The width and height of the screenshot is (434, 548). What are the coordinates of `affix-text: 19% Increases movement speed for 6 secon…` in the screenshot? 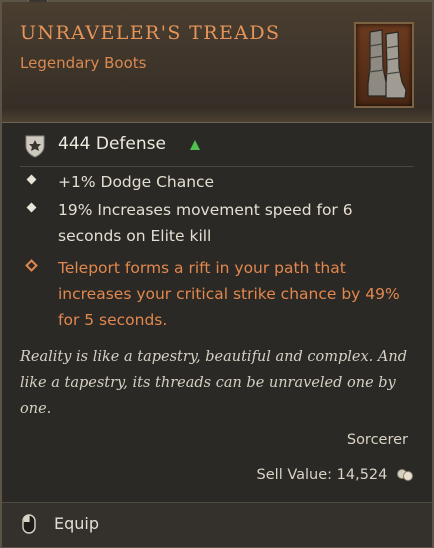 It's located at (205, 223).